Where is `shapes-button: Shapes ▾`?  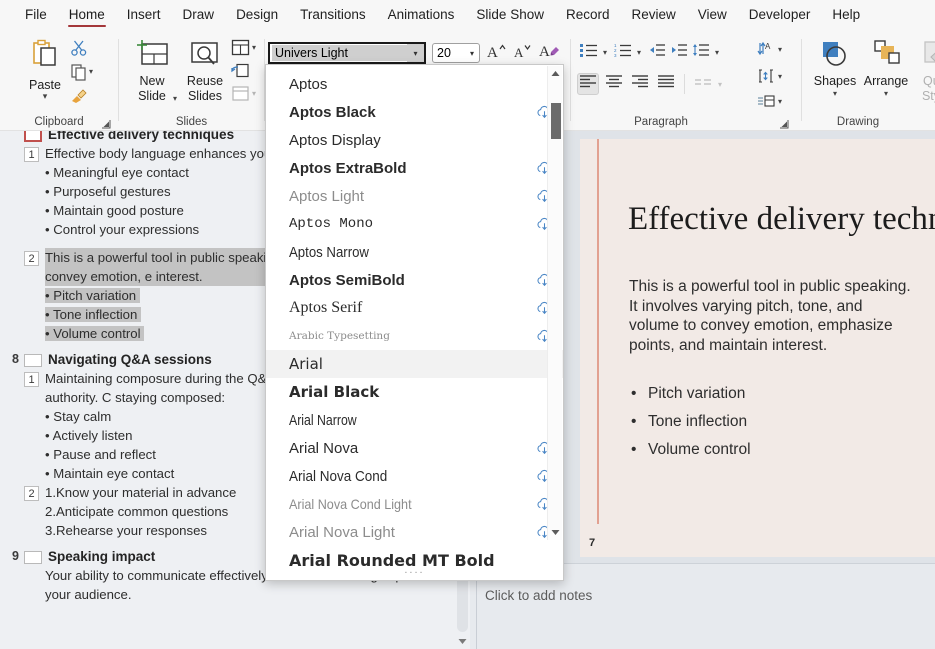
shapes-button: Shapes ▾ is located at coordinates (835, 68).